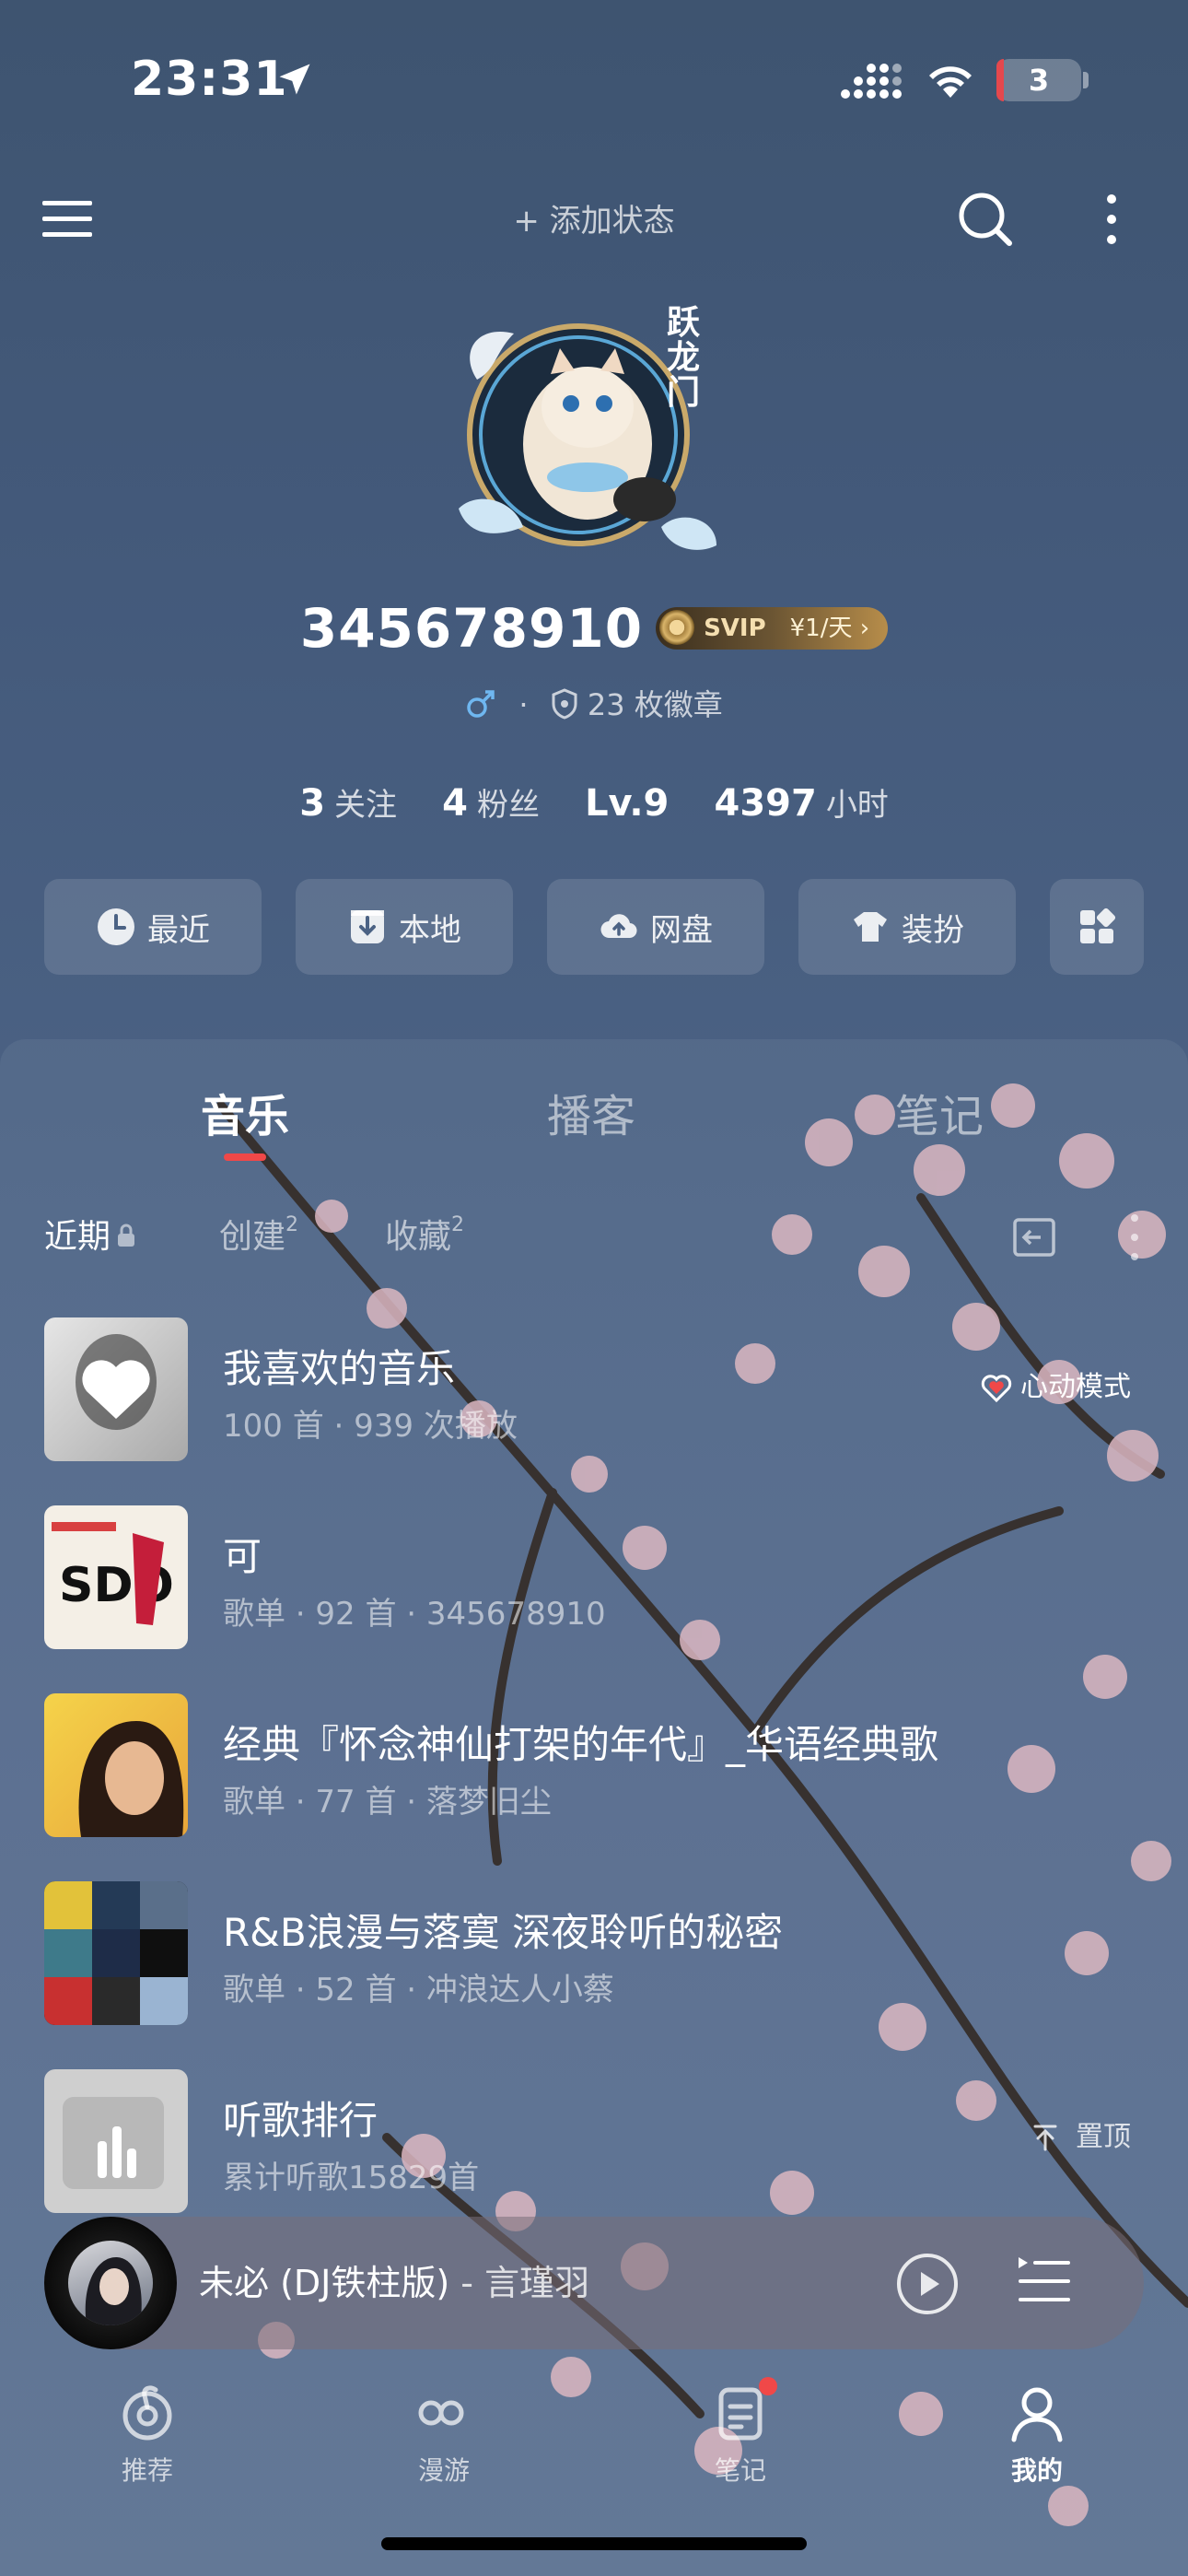 This screenshot has height=2576, width=1188. Describe the element at coordinates (581, 1744) in the screenshot. I see `playlist-title: 经典『怀念神仙打架的年代』_华语经典歌` at that location.